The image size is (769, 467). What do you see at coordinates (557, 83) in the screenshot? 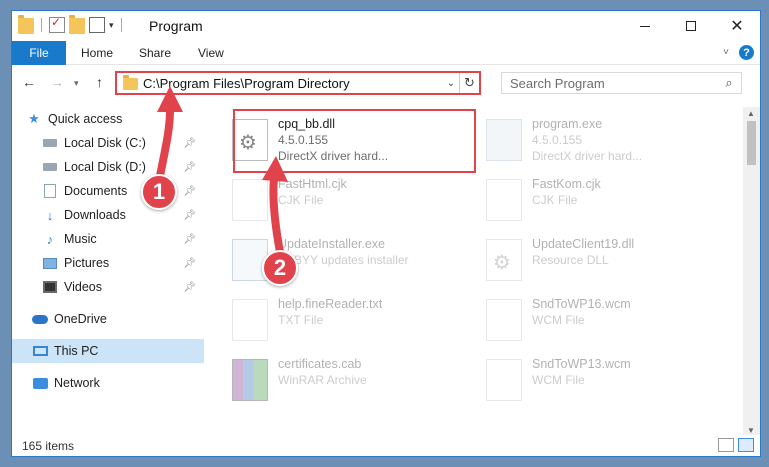
I see `search-placeholder: Search Program` at bounding box center [557, 83].